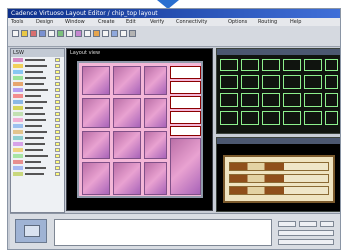 The image size is (348, 252). Describe the element at coordinates (191, 22) in the screenshot. I see `menu-item: Connectivity` at that location.